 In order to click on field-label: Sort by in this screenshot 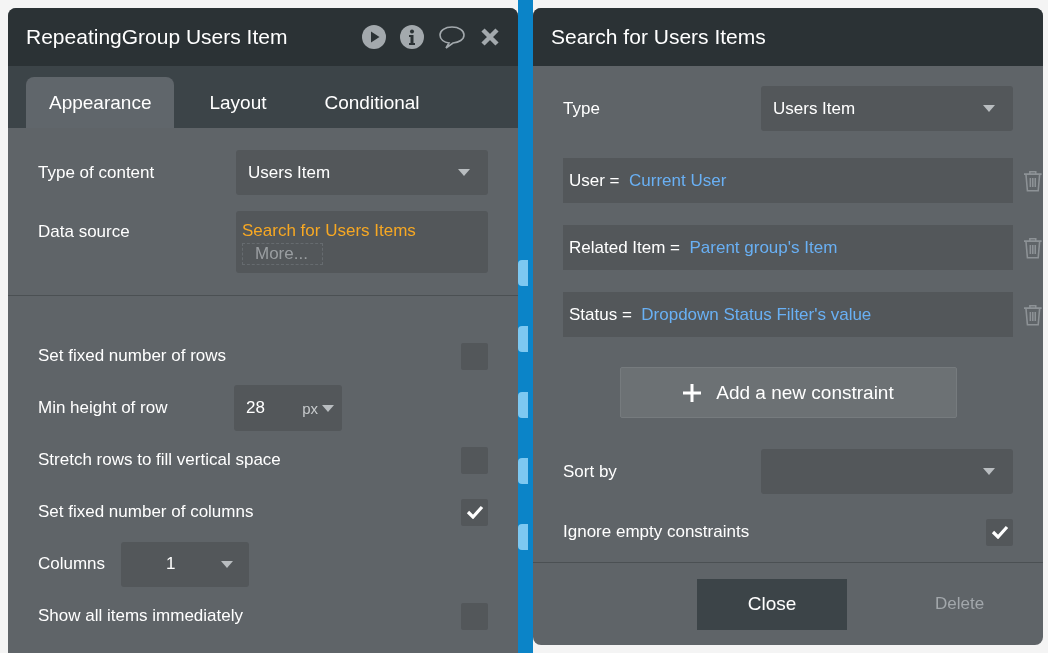, I will do `click(590, 471)`.